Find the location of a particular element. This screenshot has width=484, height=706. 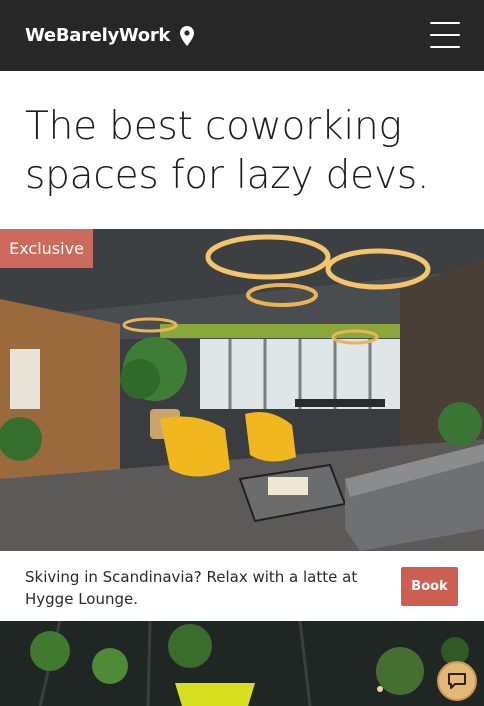

hamburger-menu-icon is located at coordinates (445, 35).